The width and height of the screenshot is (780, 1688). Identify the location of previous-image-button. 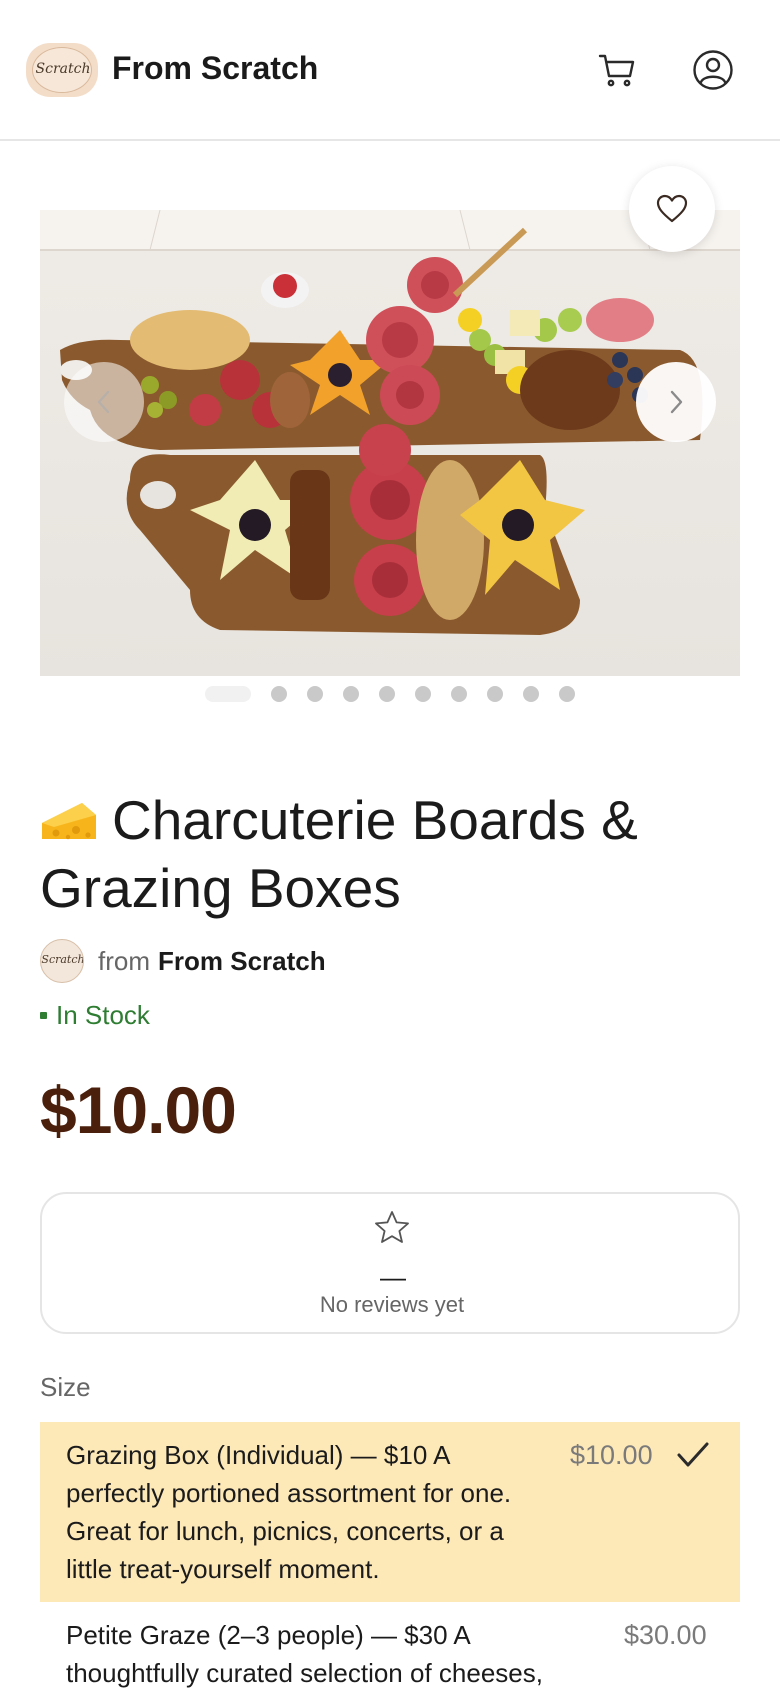
(104, 402).